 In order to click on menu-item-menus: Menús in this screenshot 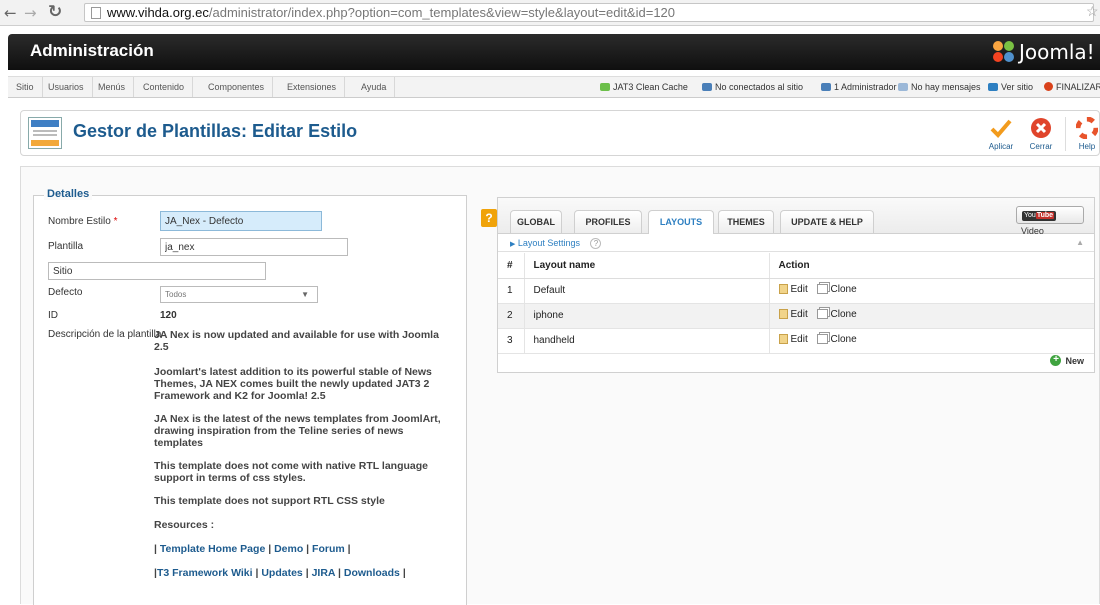, I will do `click(112, 87)`.